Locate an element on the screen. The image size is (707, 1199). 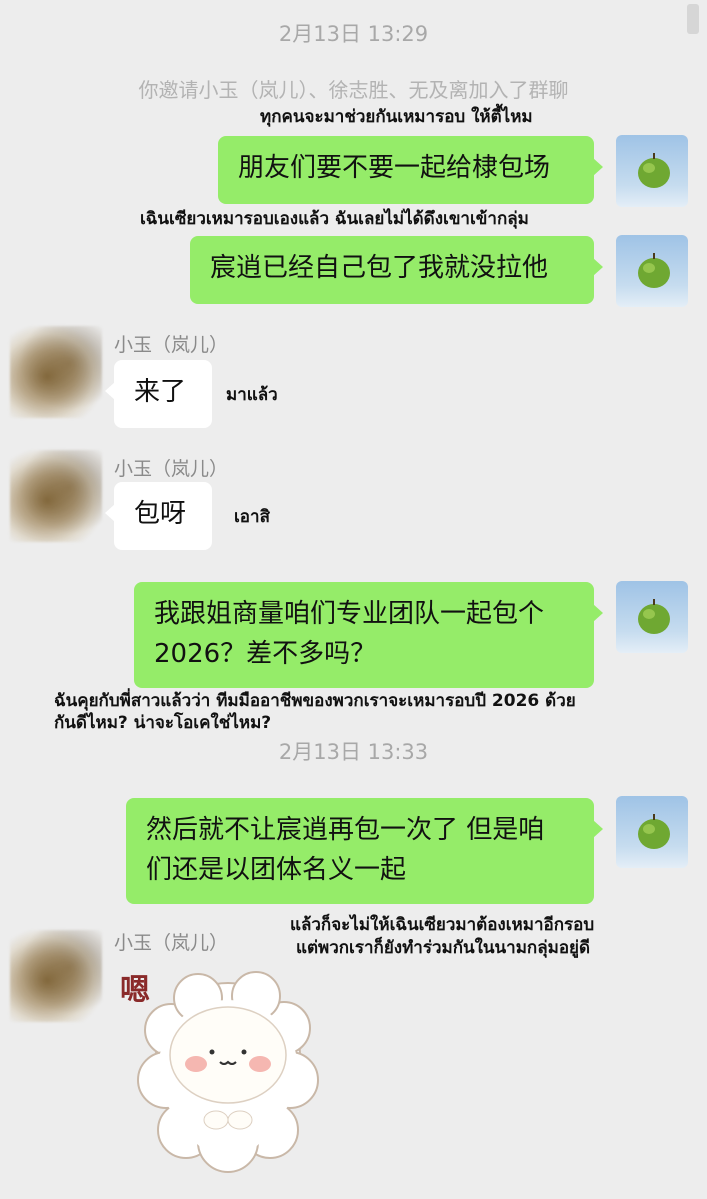
message-bubble-outgoing: 朋友们要不要一起给棣包场 is located at coordinates (410, 170).